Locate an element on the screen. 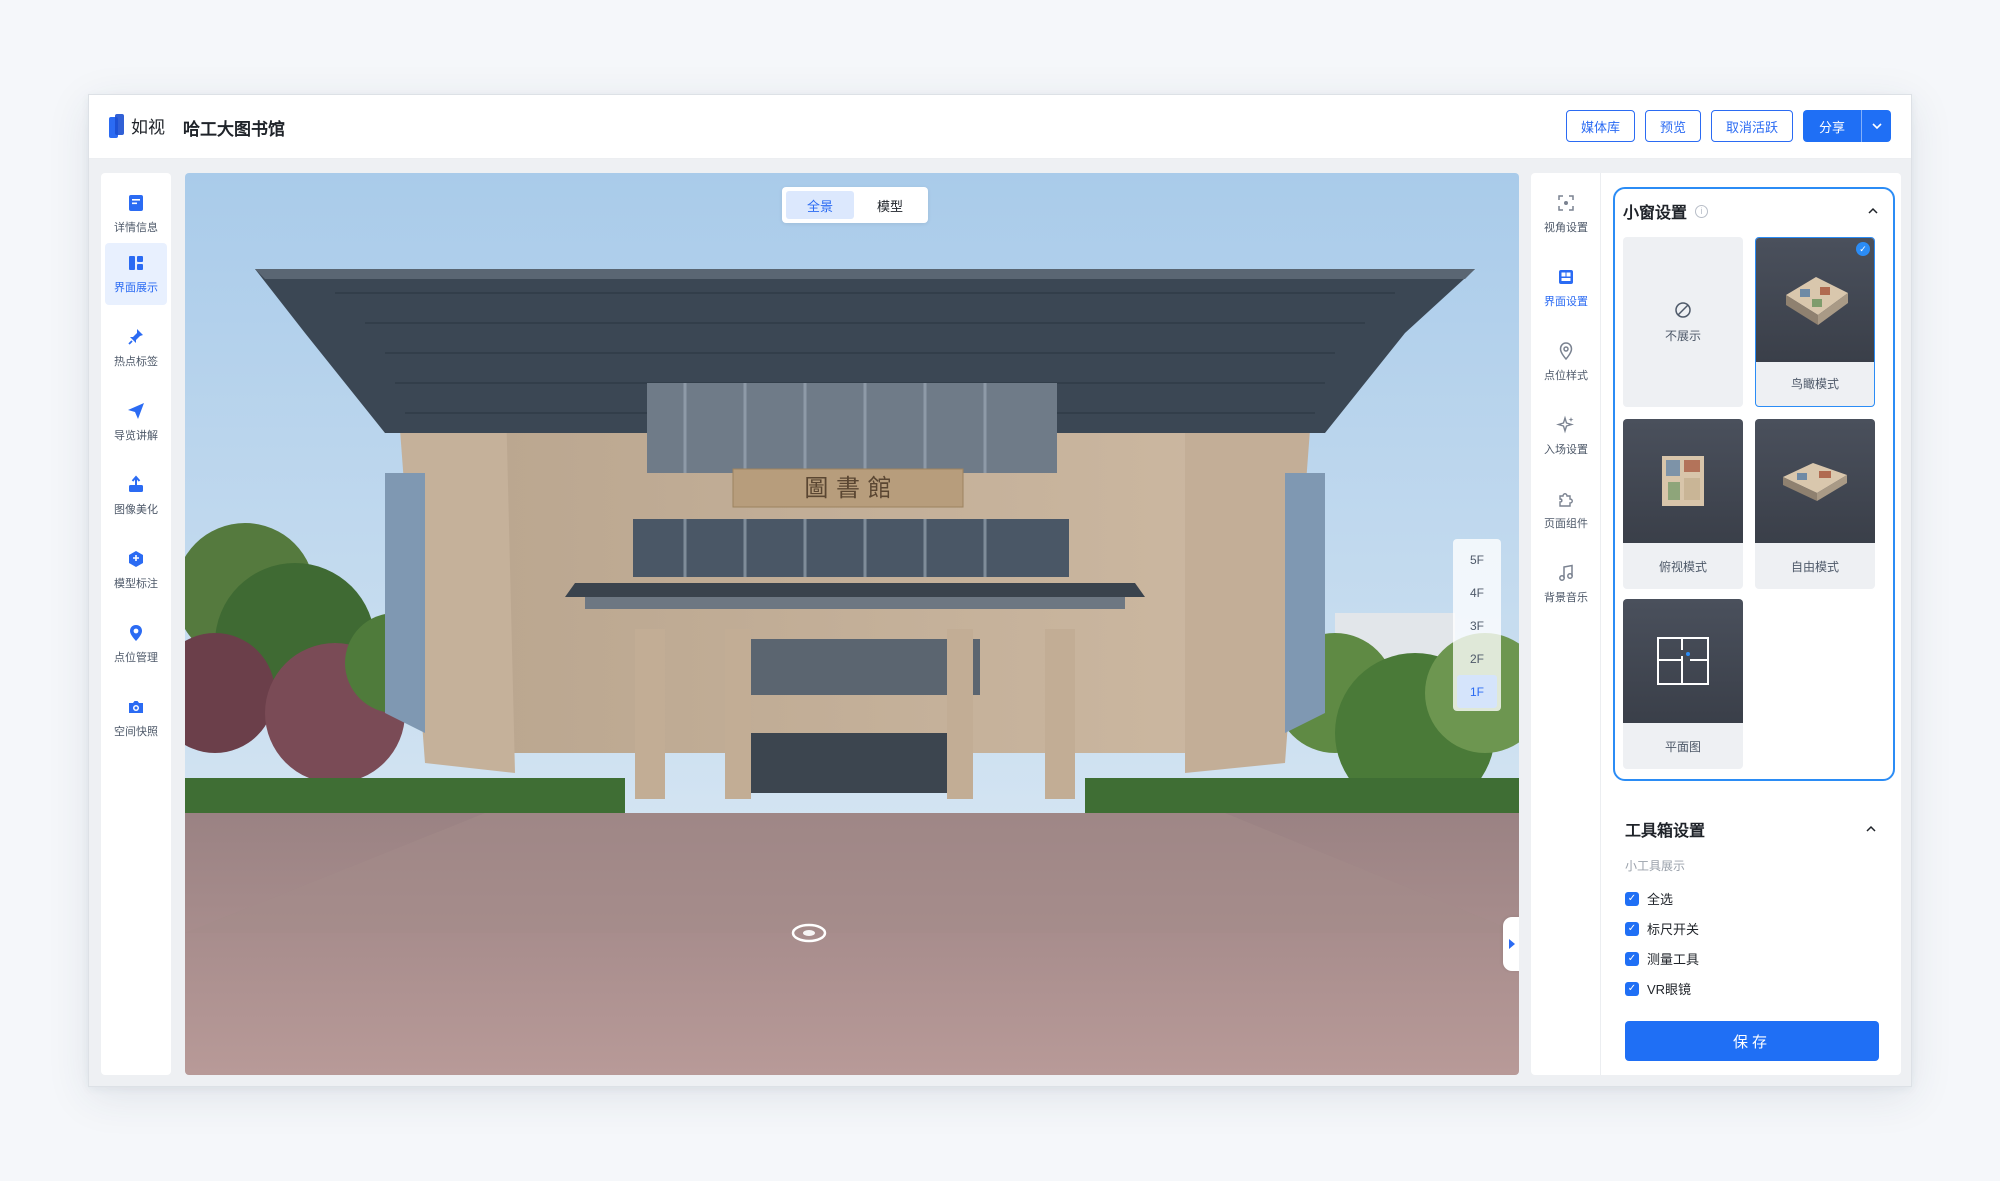  nav-item-ui-display: 界面展示 is located at coordinates (136, 274).